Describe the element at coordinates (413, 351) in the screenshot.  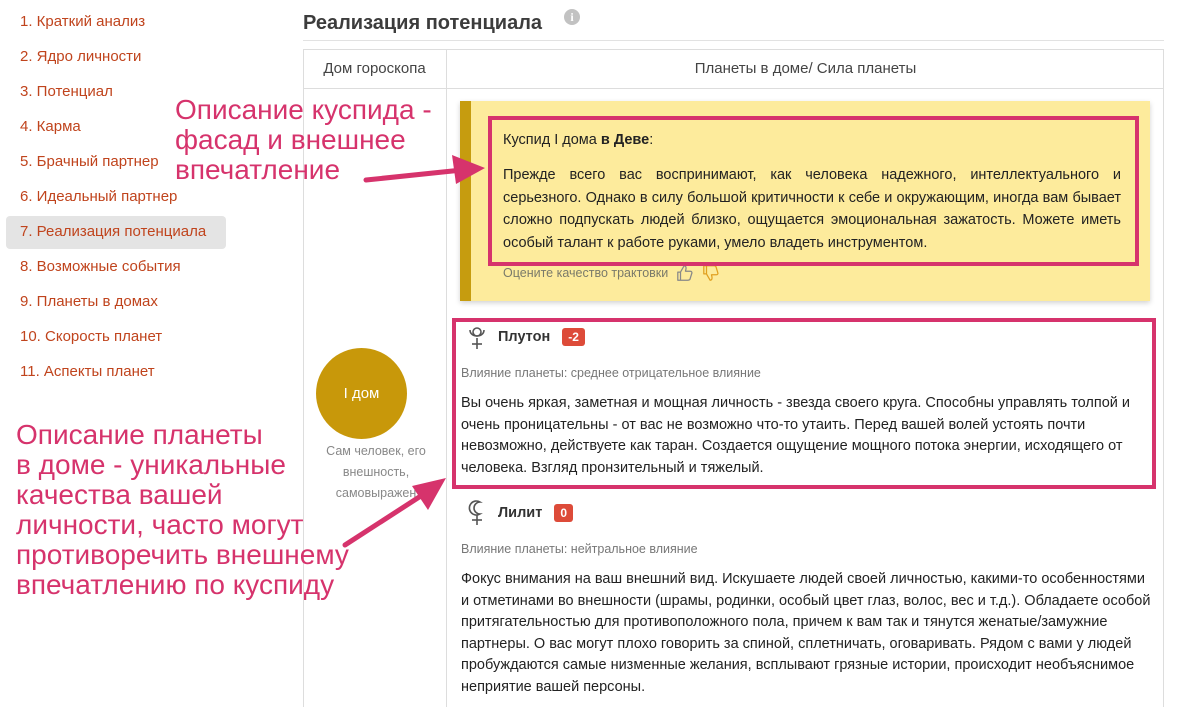
I see `annotation-arrows` at that location.